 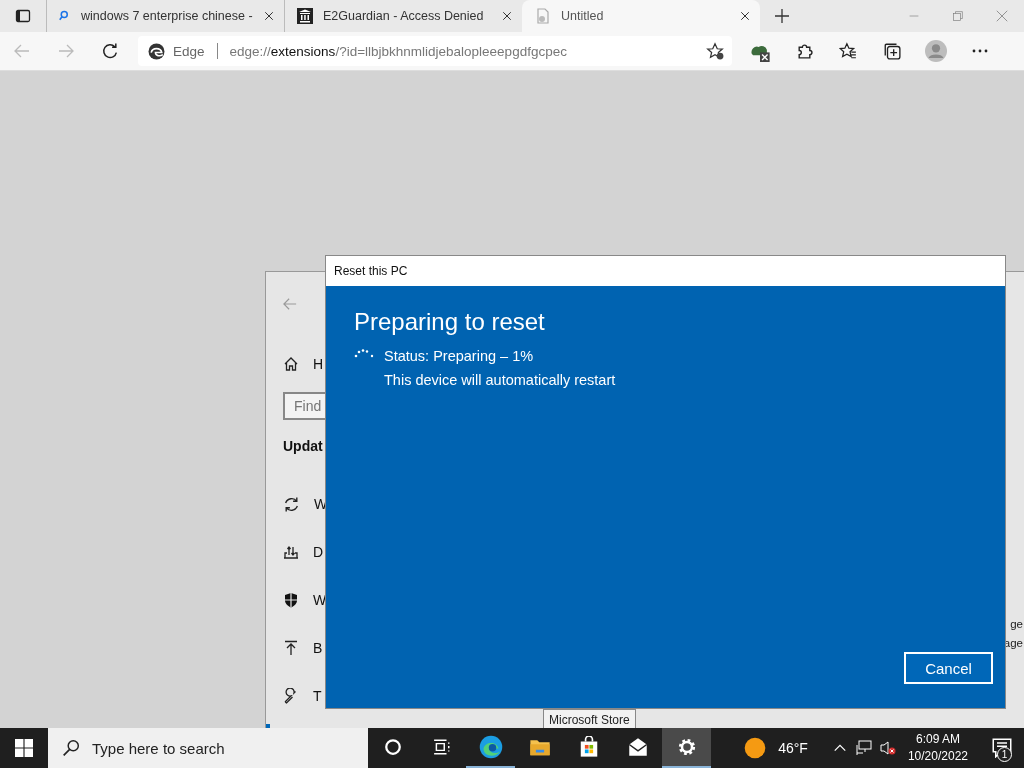 I want to click on chat-icon, so click(x=1002, y=748).